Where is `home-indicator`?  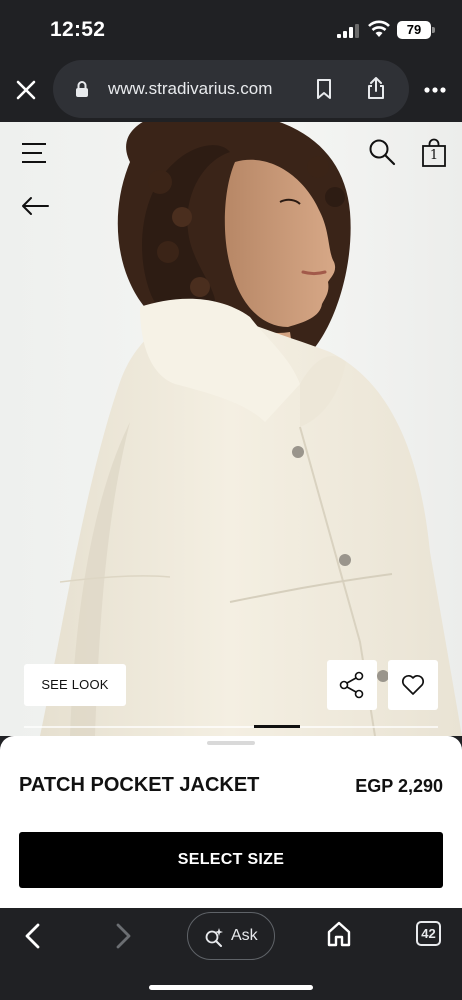
home-indicator is located at coordinates (231, 987).